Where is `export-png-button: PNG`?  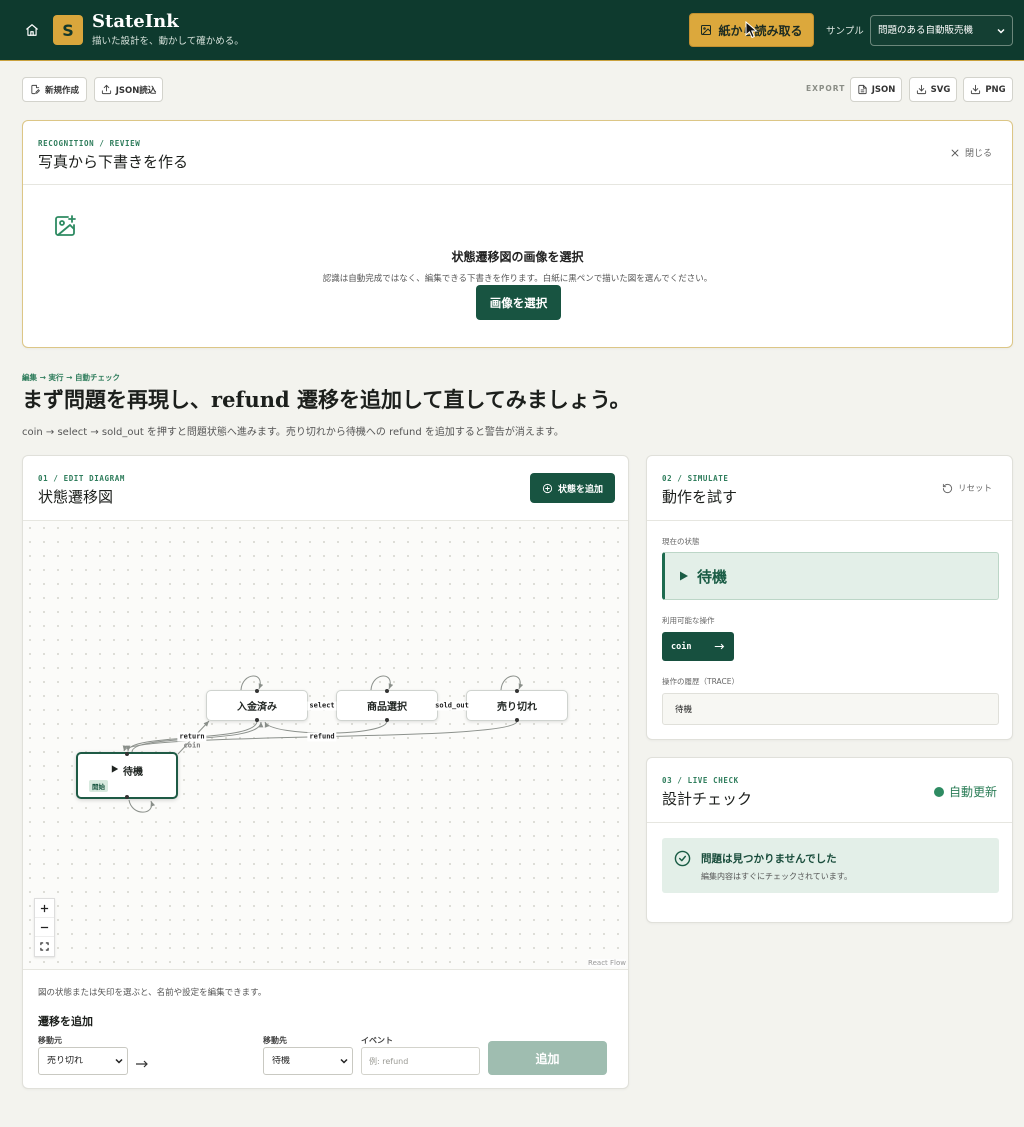 export-png-button: PNG is located at coordinates (988, 89).